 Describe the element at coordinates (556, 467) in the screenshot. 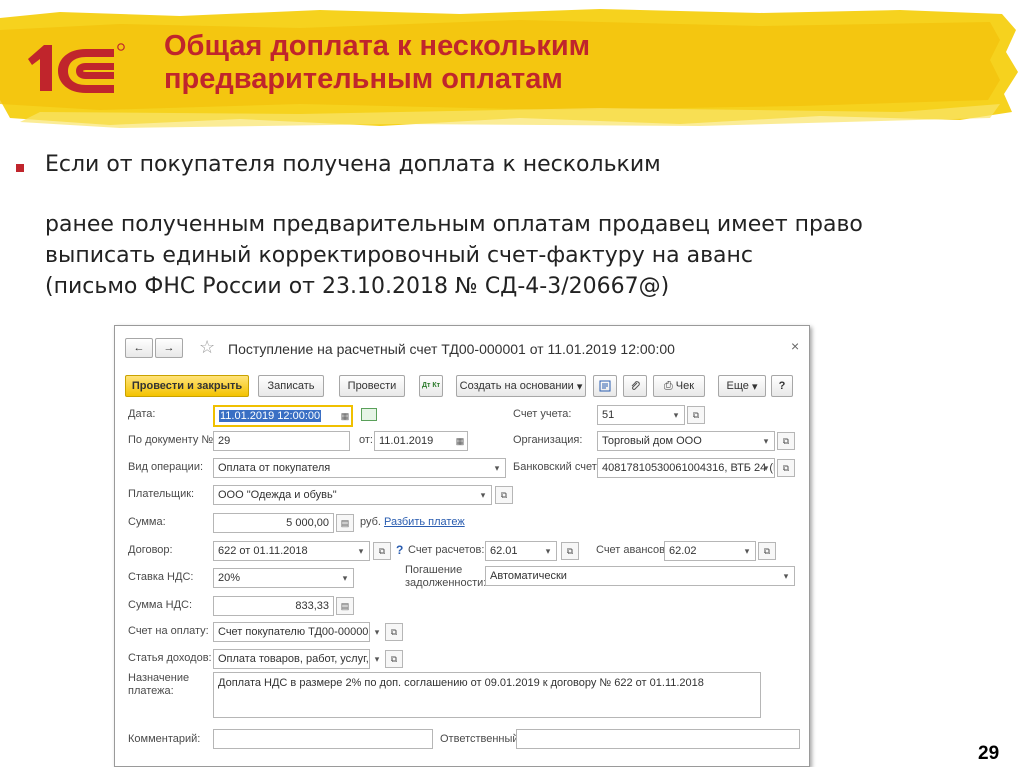

I see `bank-account-label: Банковский счет:` at that location.